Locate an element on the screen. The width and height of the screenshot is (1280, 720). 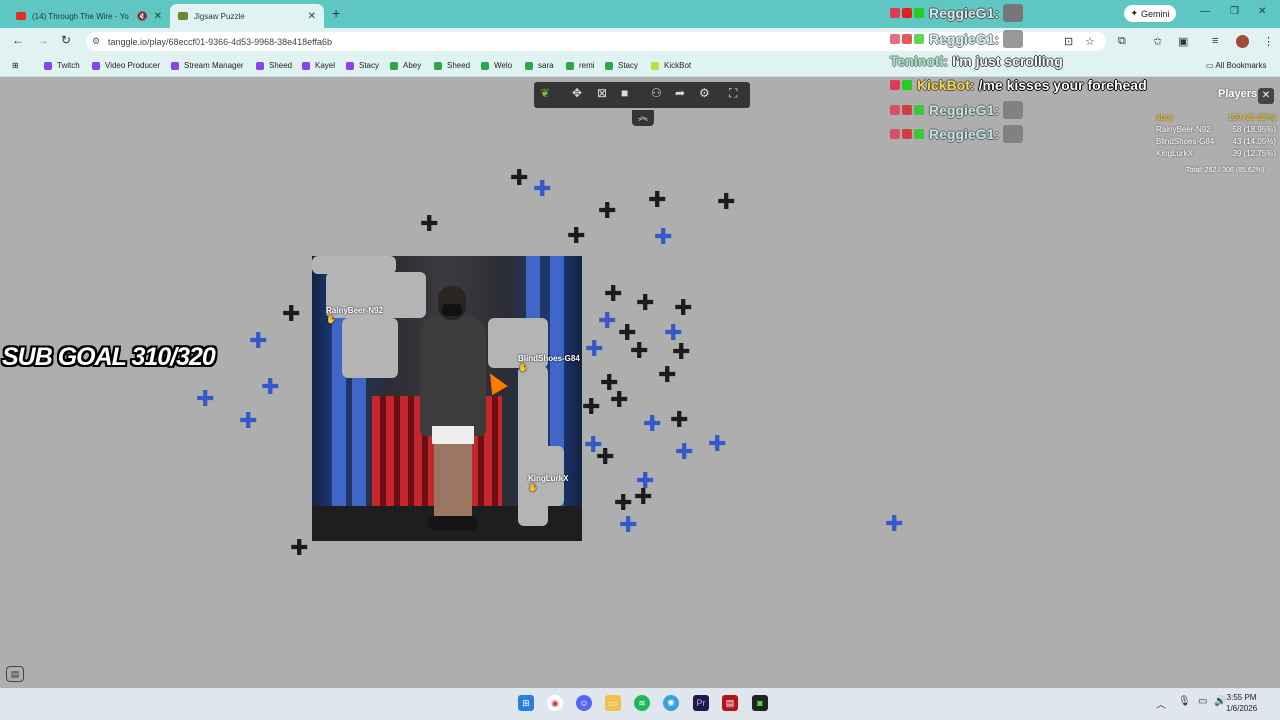
tray-overflow-icon: ︿ is located at coordinates (1161, 703).